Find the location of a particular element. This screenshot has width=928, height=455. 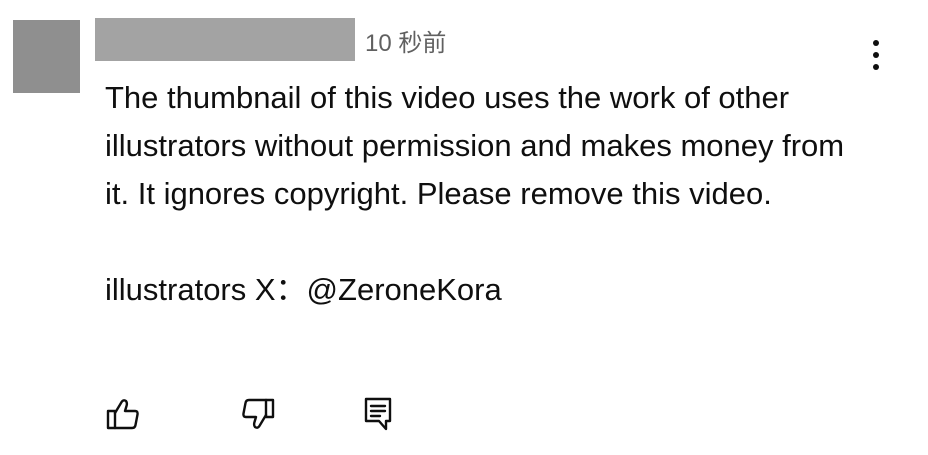

like-button is located at coordinates (123, 414).